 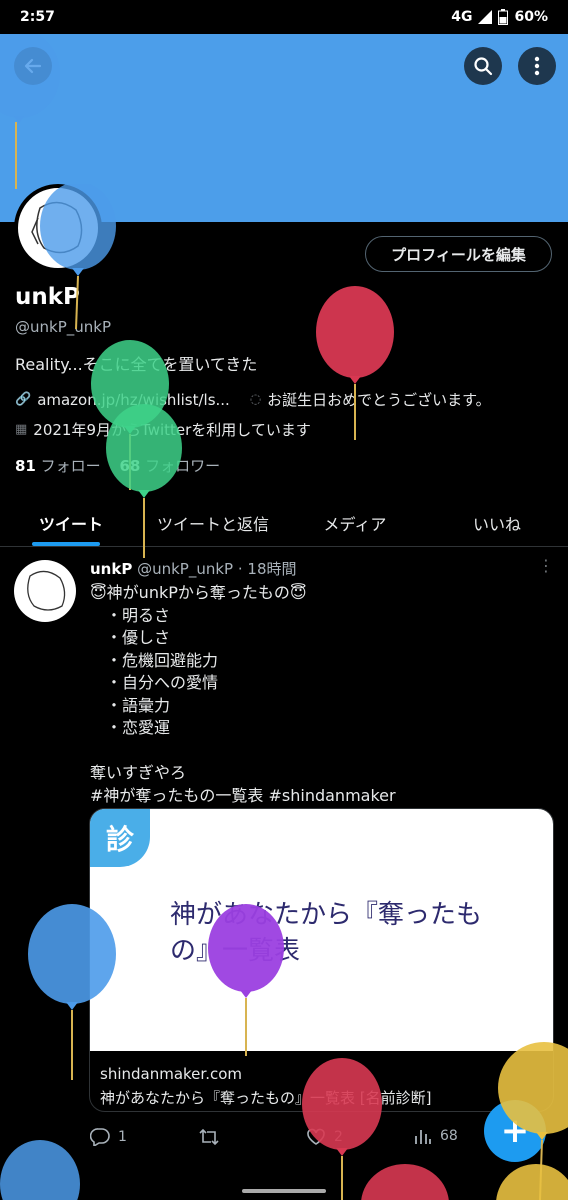 What do you see at coordinates (198, 592) in the screenshot?
I see `tweet-line: 😇神がunkPから奪ったもの😇` at bounding box center [198, 592].